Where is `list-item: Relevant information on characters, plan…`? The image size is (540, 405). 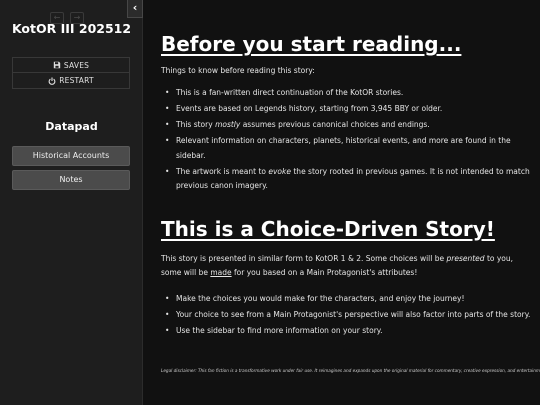 list-item: Relevant information on characters, plan… is located at coordinates (346, 148).